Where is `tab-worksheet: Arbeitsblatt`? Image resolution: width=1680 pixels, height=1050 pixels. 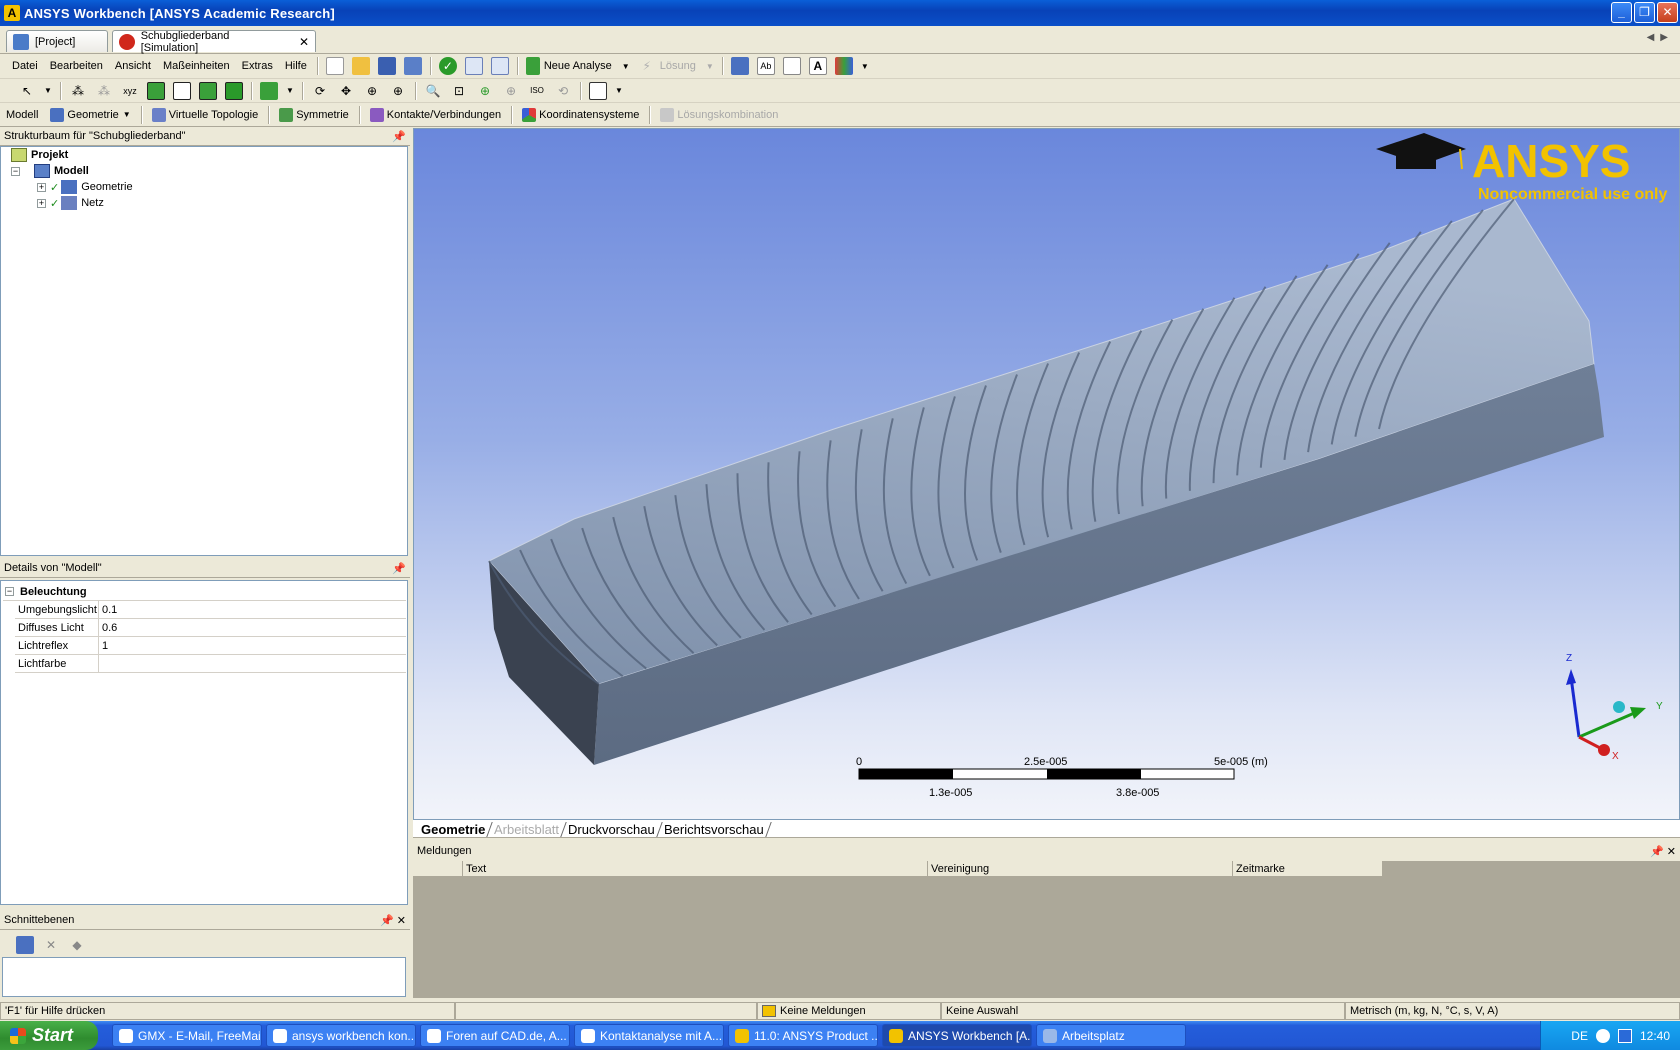 tab-worksheet: Arbeitsblatt is located at coordinates (527, 829).